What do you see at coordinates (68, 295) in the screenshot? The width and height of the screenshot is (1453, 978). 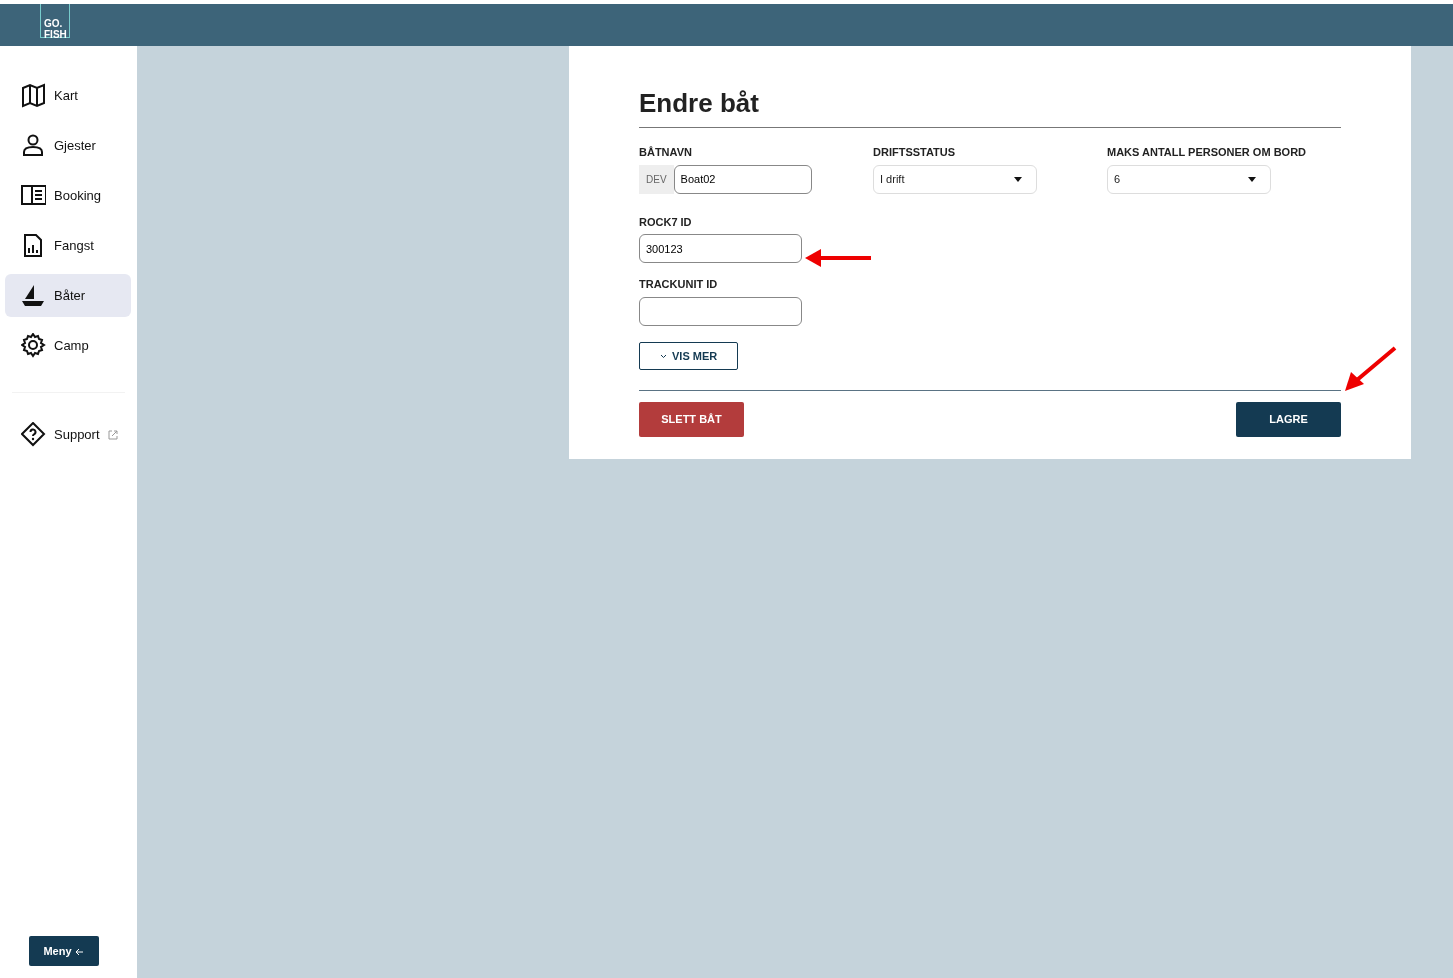 I see `sidebar-item: Båter` at bounding box center [68, 295].